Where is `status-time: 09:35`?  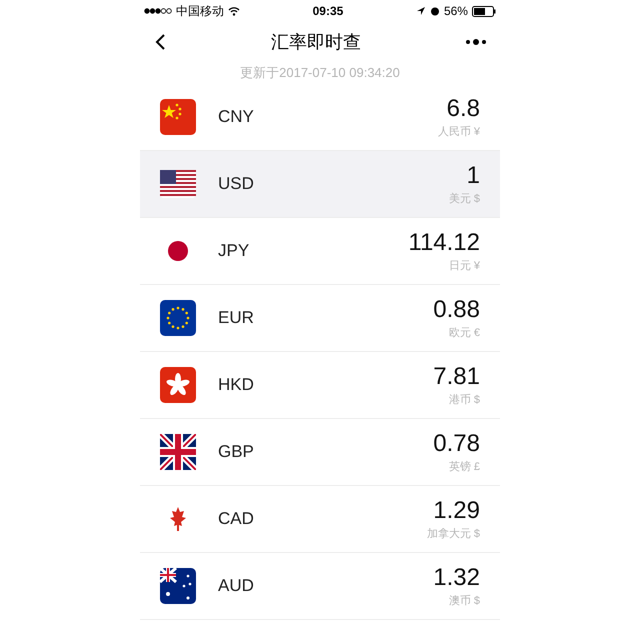 status-time: 09:35 is located at coordinates (328, 11).